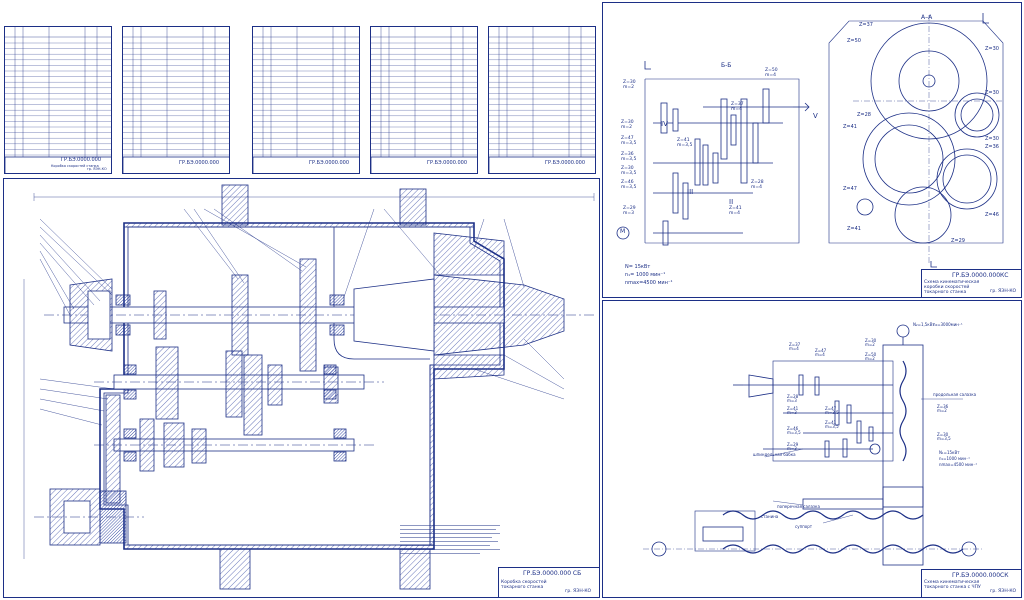  I want to click on spec-group: гр. ЯЭН-КО, so click(97, 169).